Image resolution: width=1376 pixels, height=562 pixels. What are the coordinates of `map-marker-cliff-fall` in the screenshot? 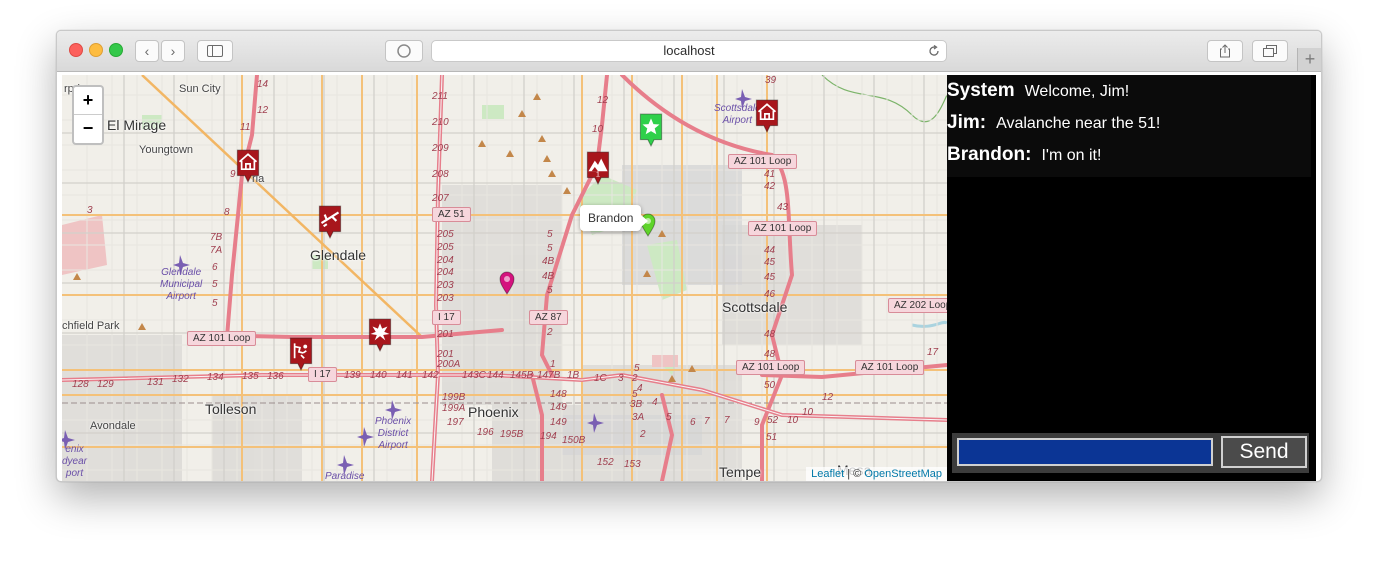 It's located at (301, 354).